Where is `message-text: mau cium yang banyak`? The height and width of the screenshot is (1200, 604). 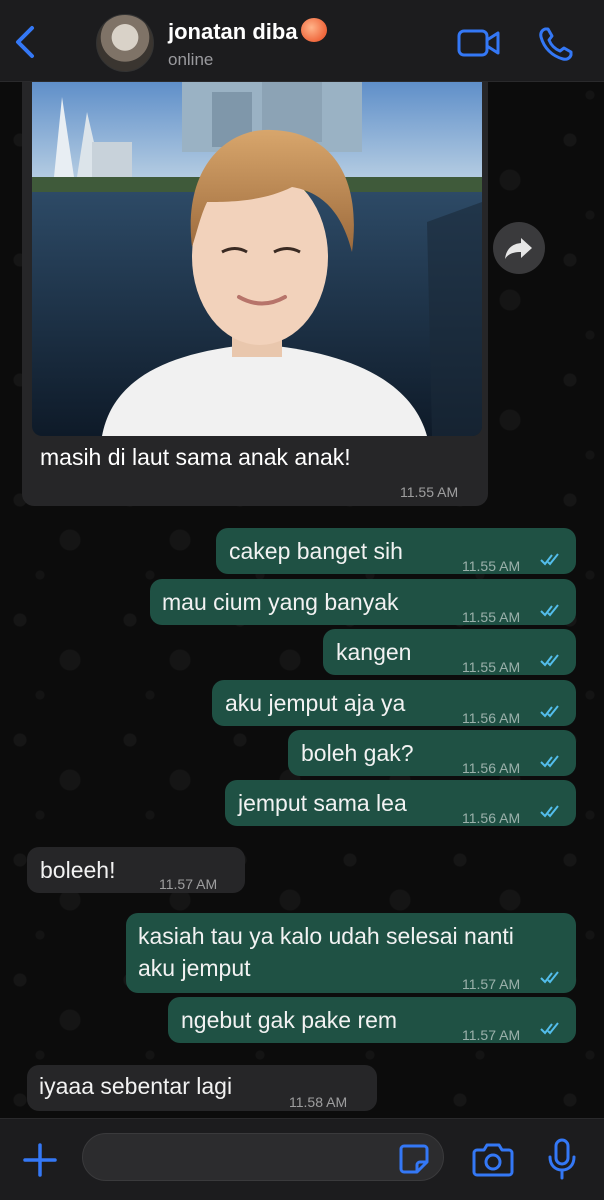 message-text: mau cium yang banyak is located at coordinates (280, 602).